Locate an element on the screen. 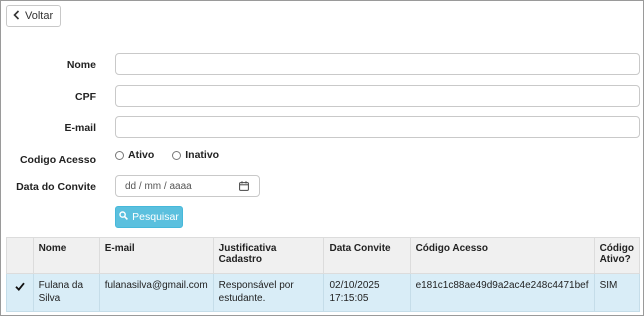 This screenshot has height=316, width=644. back-button: Voltar is located at coordinates (34, 16).